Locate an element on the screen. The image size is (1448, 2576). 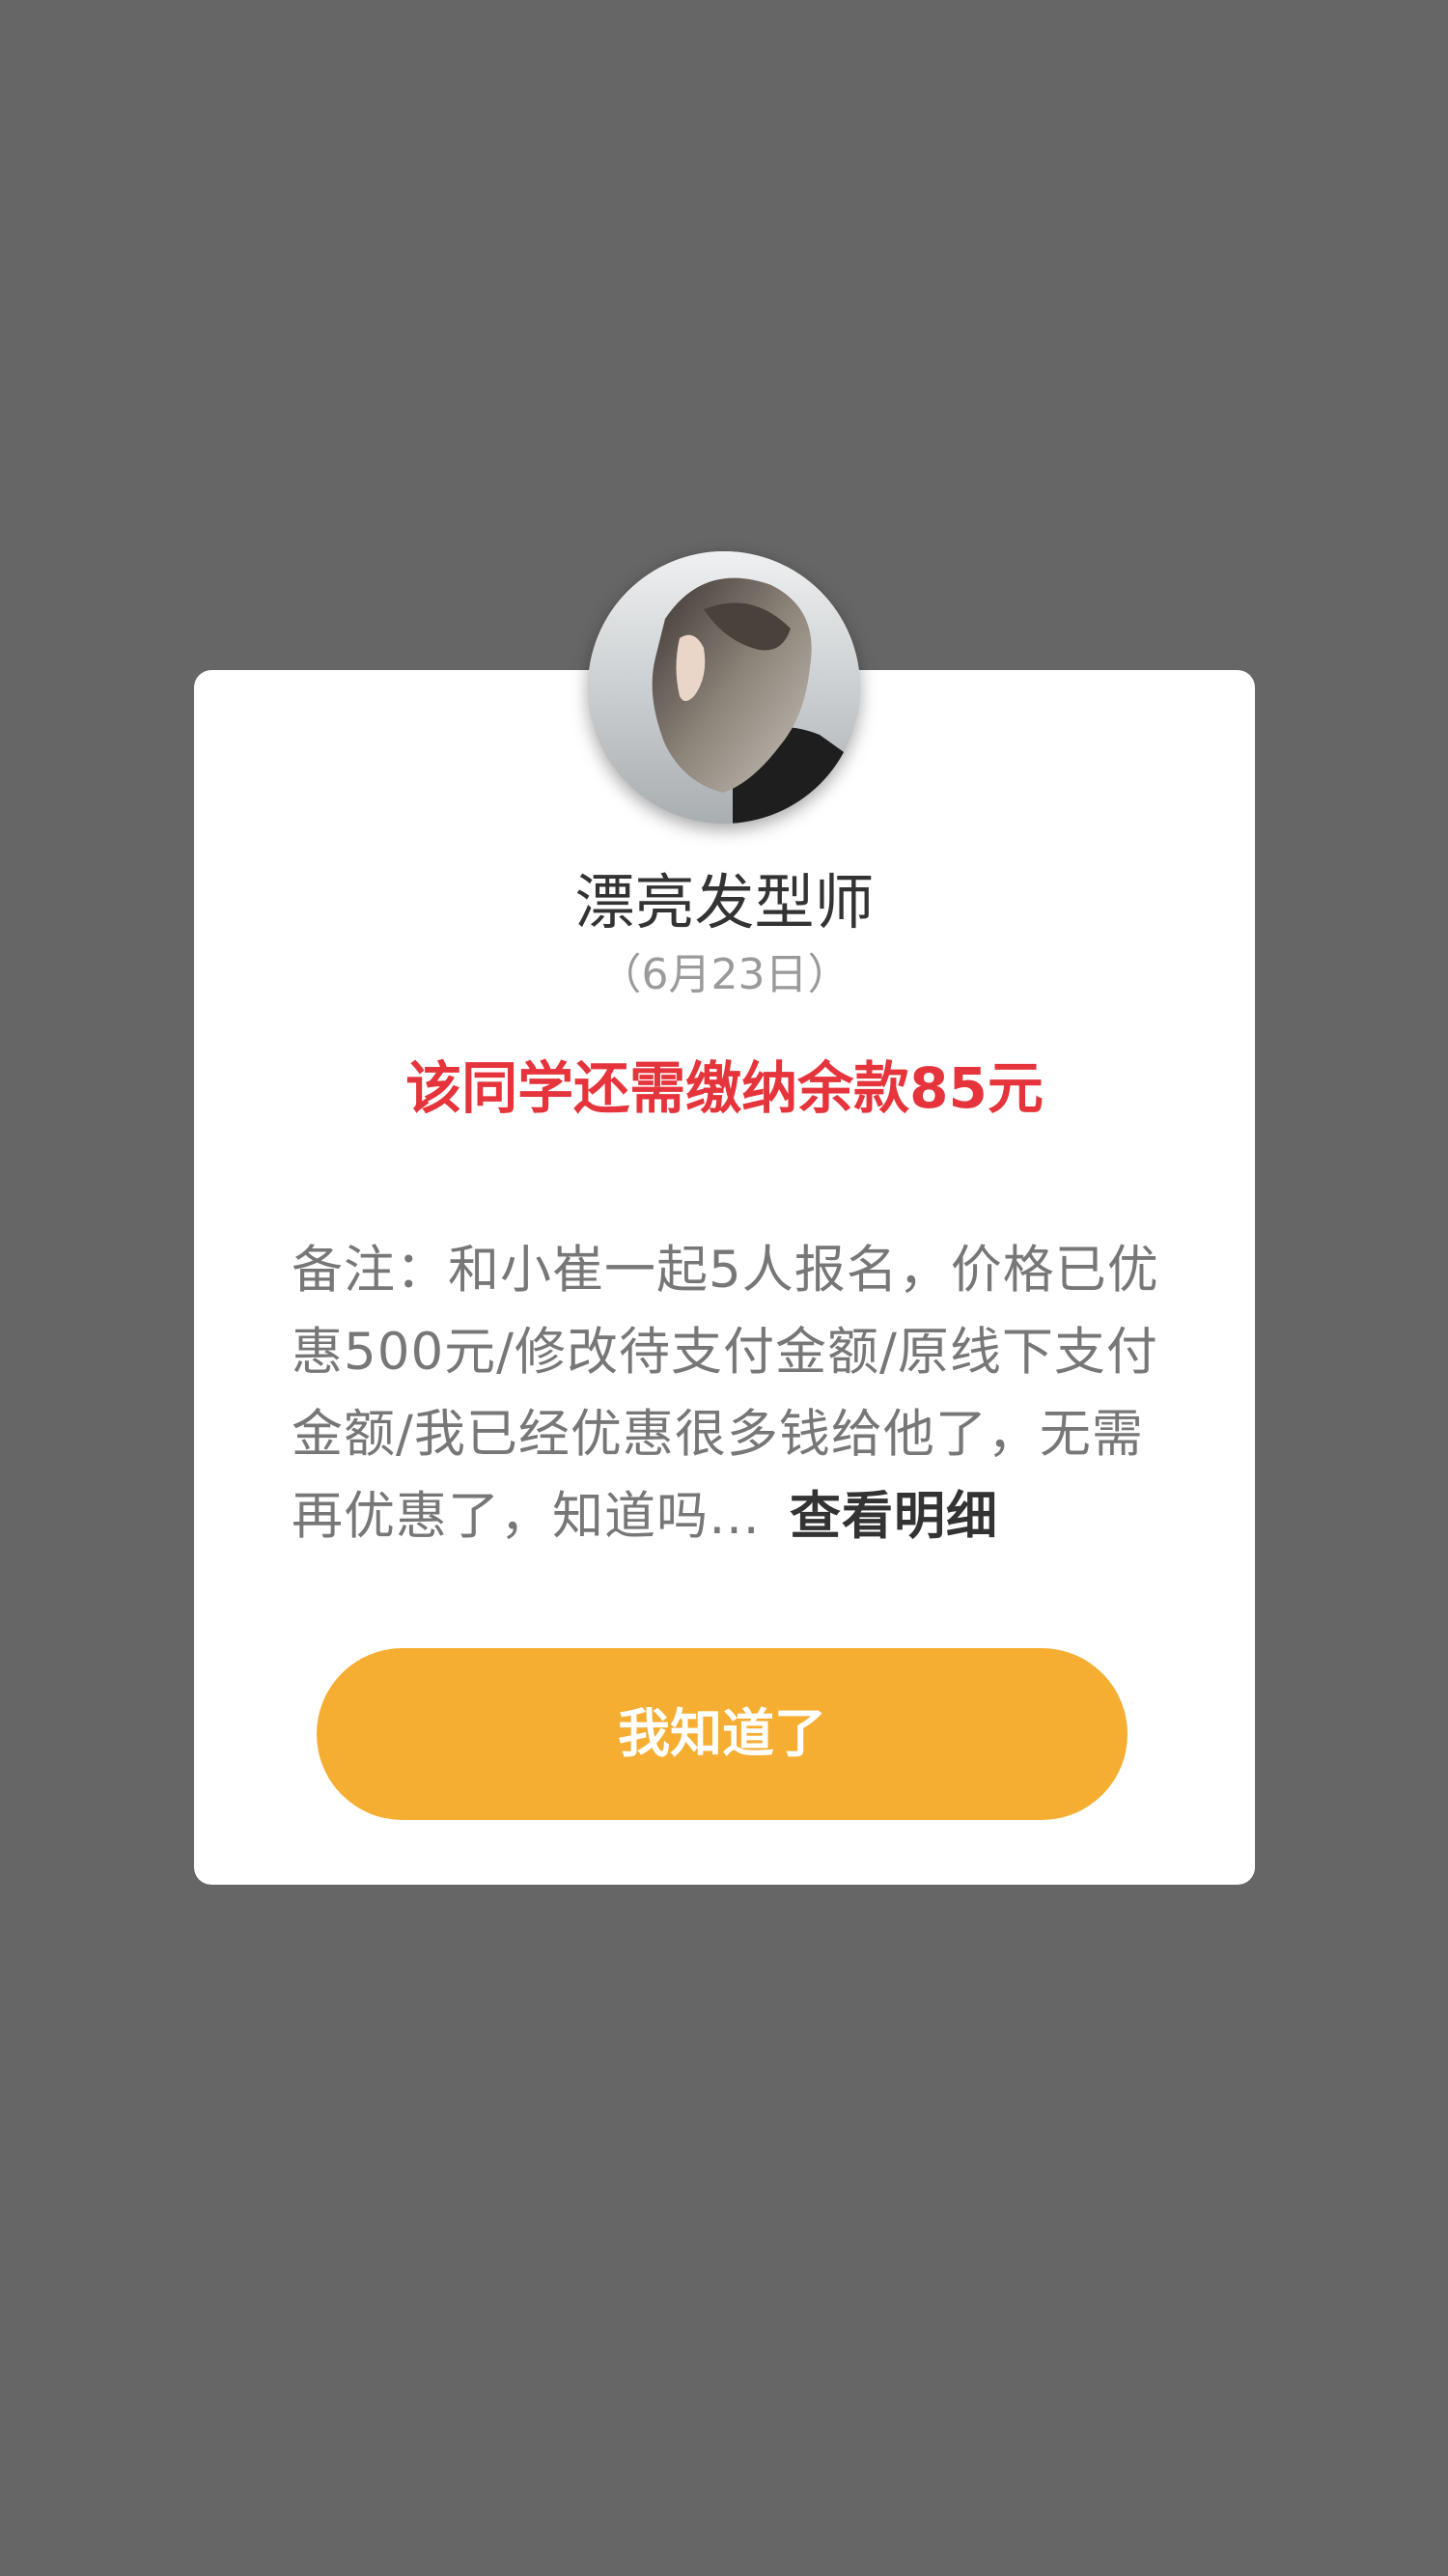
view-details-link: 查看明细 is located at coordinates (894, 1517).